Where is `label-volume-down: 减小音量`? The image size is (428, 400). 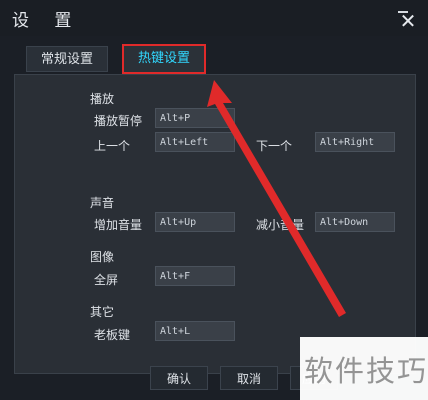 label-volume-down: 减小音量 is located at coordinates (280, 225).